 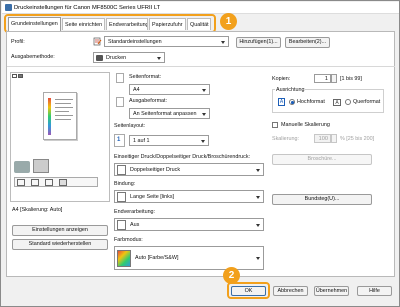 I want to click on output-size-dropdown: An Seitenformat anpassen, so click(x=169, y=113).